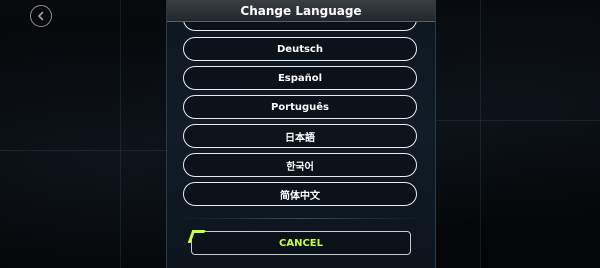 The width and height of the screenshot is (600, 268). What do you see at coordinates (300, 26) in the screenshot?
I see `language-option-partial: Italiano` at bounding box center [300, 26].